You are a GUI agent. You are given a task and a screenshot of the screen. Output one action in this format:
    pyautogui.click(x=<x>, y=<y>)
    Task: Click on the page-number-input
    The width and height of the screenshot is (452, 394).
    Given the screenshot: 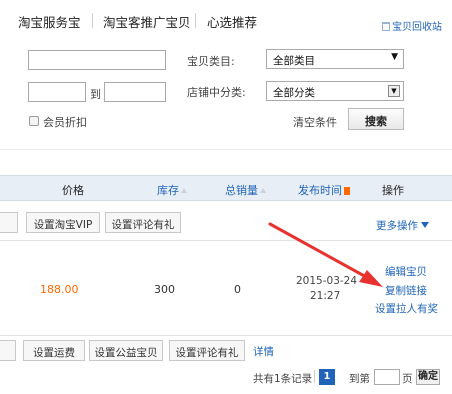 What is the action you would take?
    pyautogui.click(x=387, y=377)
    